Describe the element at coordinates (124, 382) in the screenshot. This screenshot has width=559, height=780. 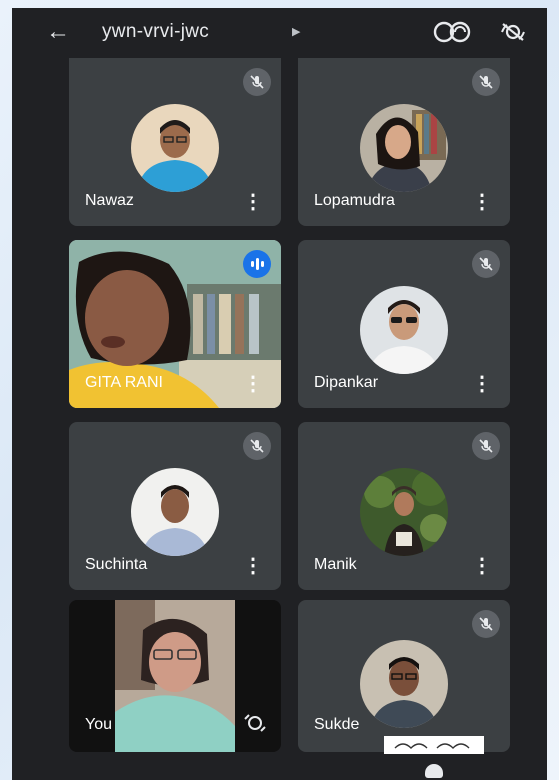
I see `participant-name: GITA RANI` at that location.